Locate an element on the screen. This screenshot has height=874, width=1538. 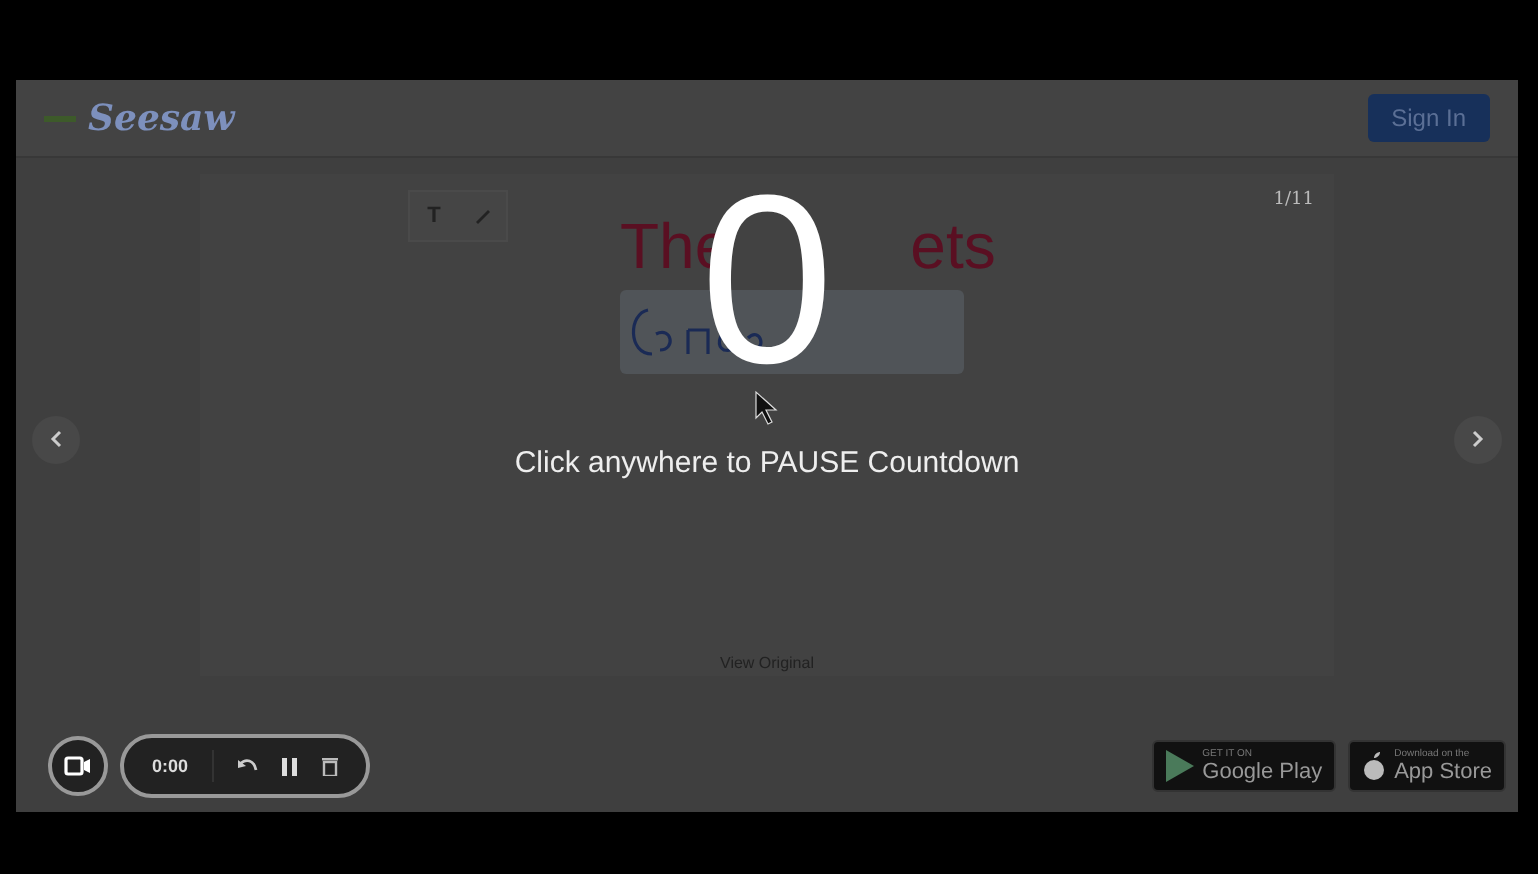
camera-button is located at coordinates (78, 766).